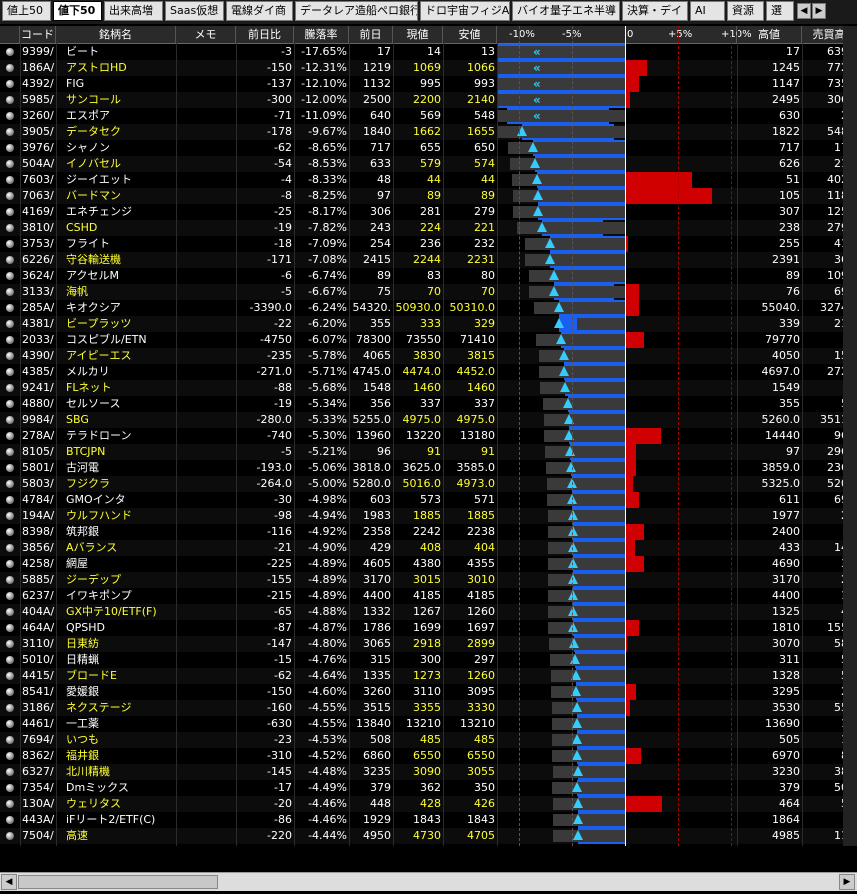 The width and height of the screenshot is (857, 894). Describe the element at coordinates (265, 34) in the screenshot. I see `header-change: 前日比` at that location.